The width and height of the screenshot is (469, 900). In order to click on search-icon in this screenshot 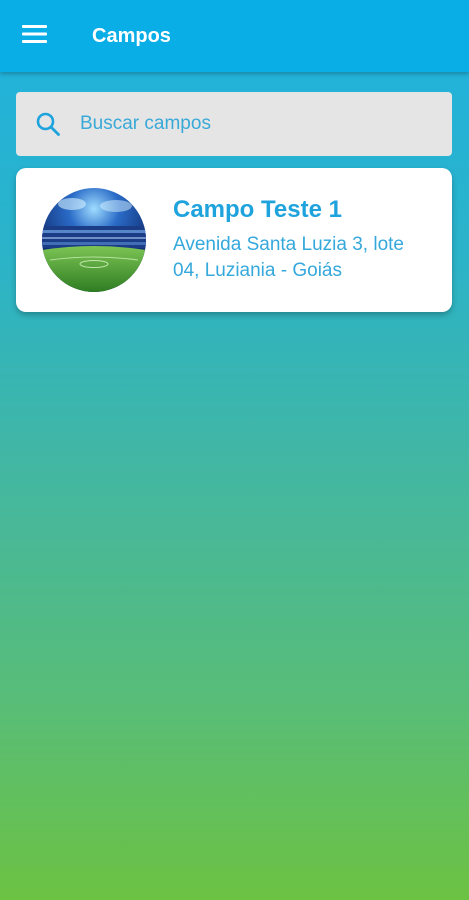, I will do `click(48, 124)`.